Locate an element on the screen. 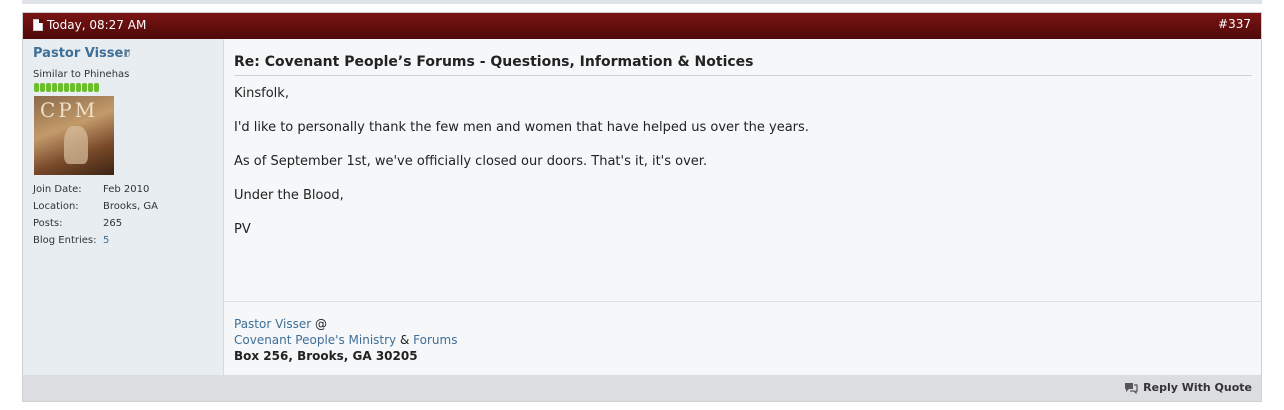 The width and height of the screenshot is (1284, 410). signature-amp: & is located at coordinates (404, 340).